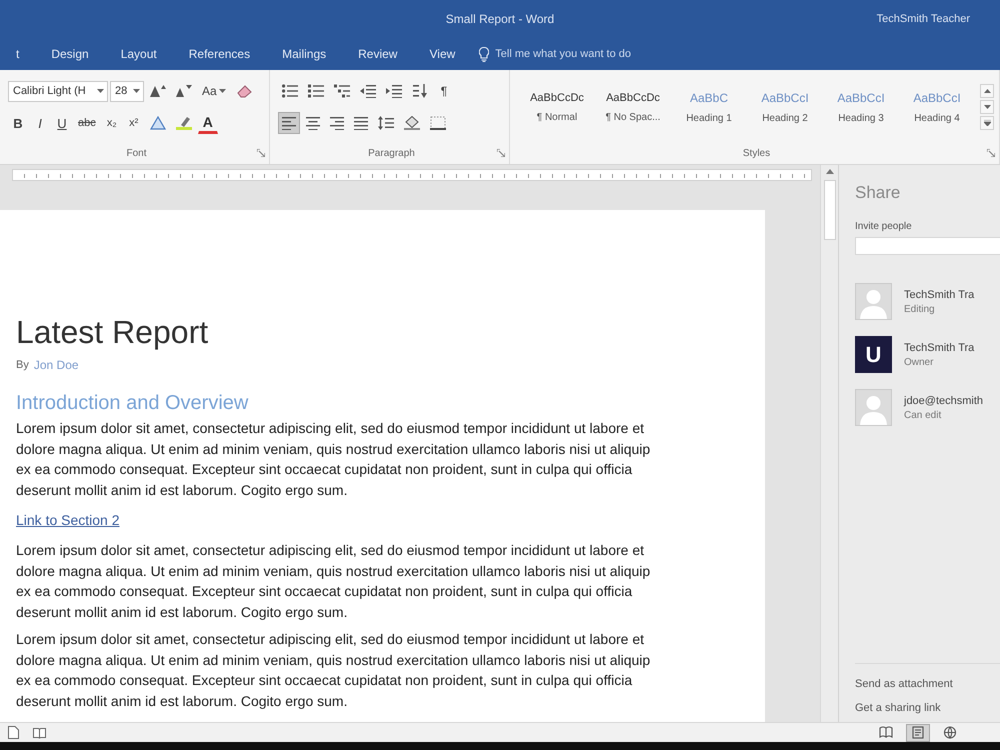 This screenshot has width=1000, height=750. Describe the element at coordinates (500, 19) in the screenshot. I see `window-title: Small Report - Word` at that location.